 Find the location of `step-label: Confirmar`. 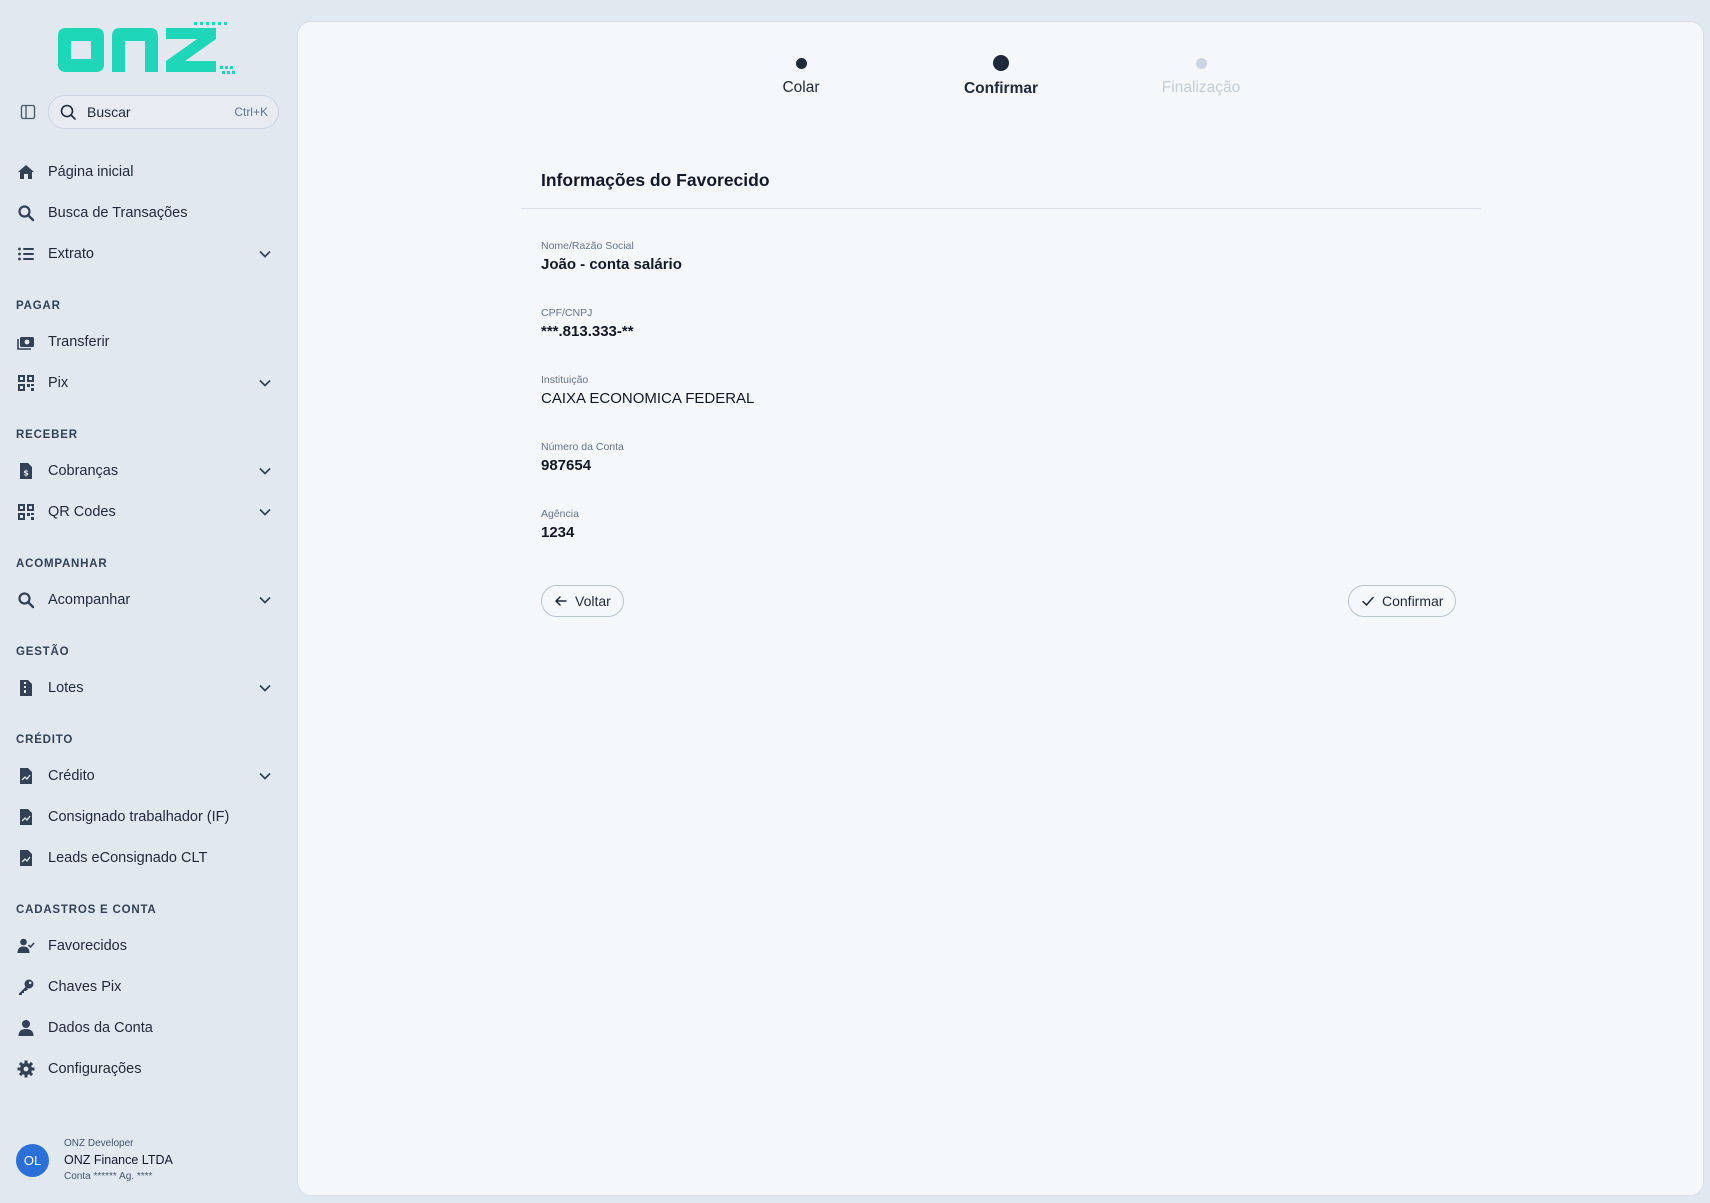

step-label: Confirmar is located at coordinates (1001, 88).